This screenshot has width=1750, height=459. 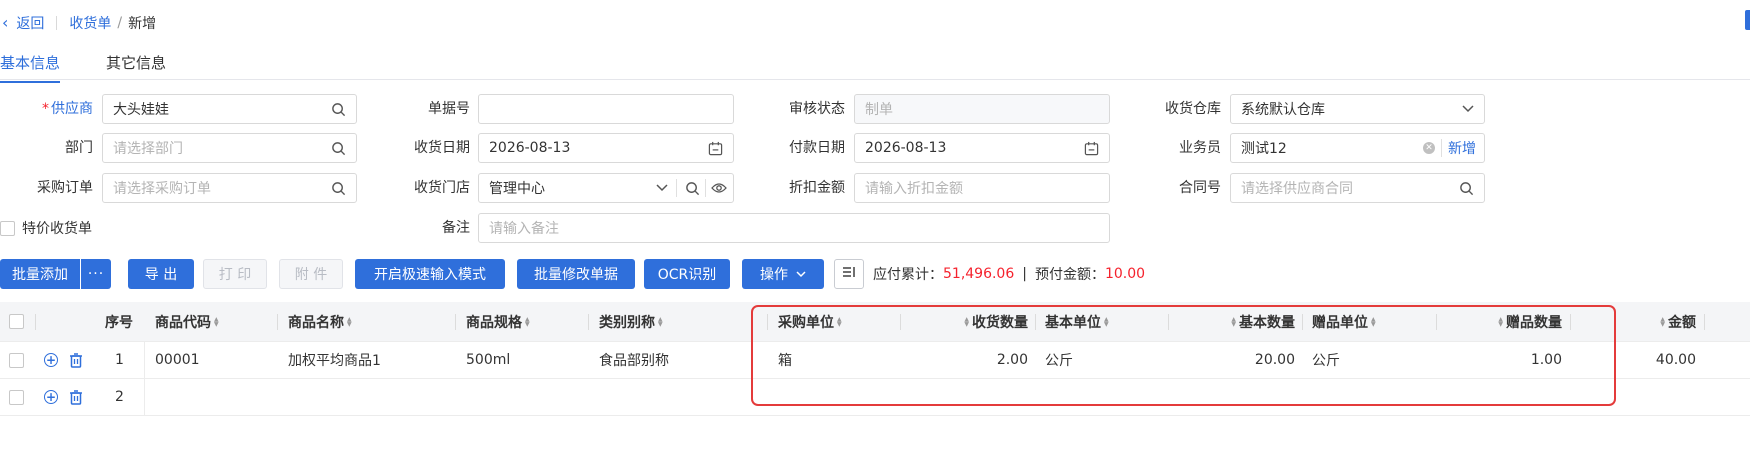 I want to click on doc-no-field, so click(x=606, y=109).